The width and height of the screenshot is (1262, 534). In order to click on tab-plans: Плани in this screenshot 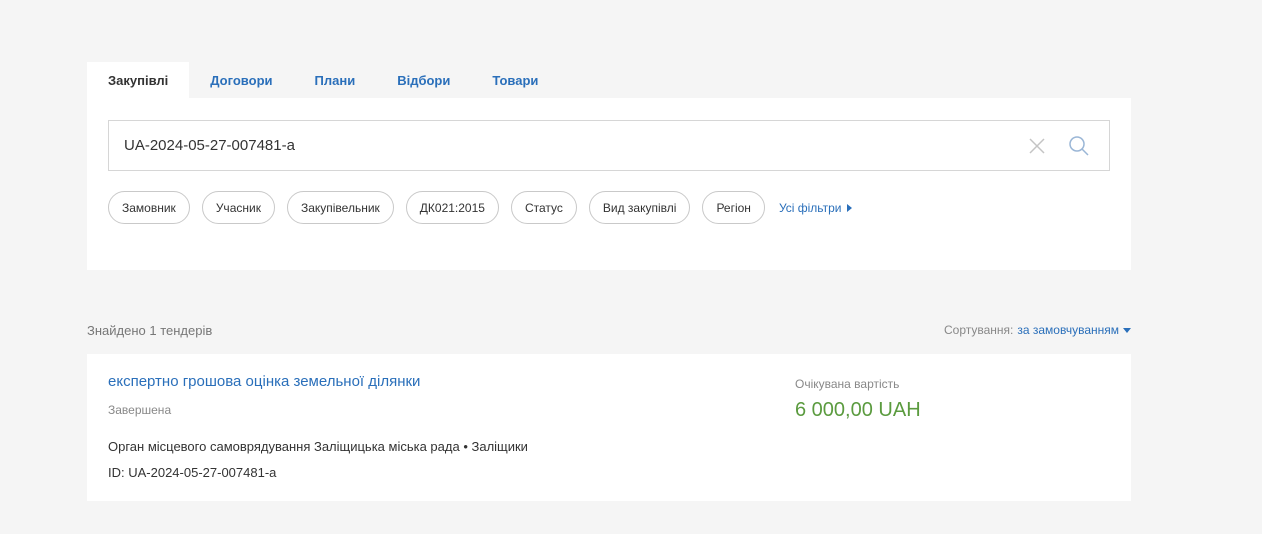, I will do `click(335, 80)`.